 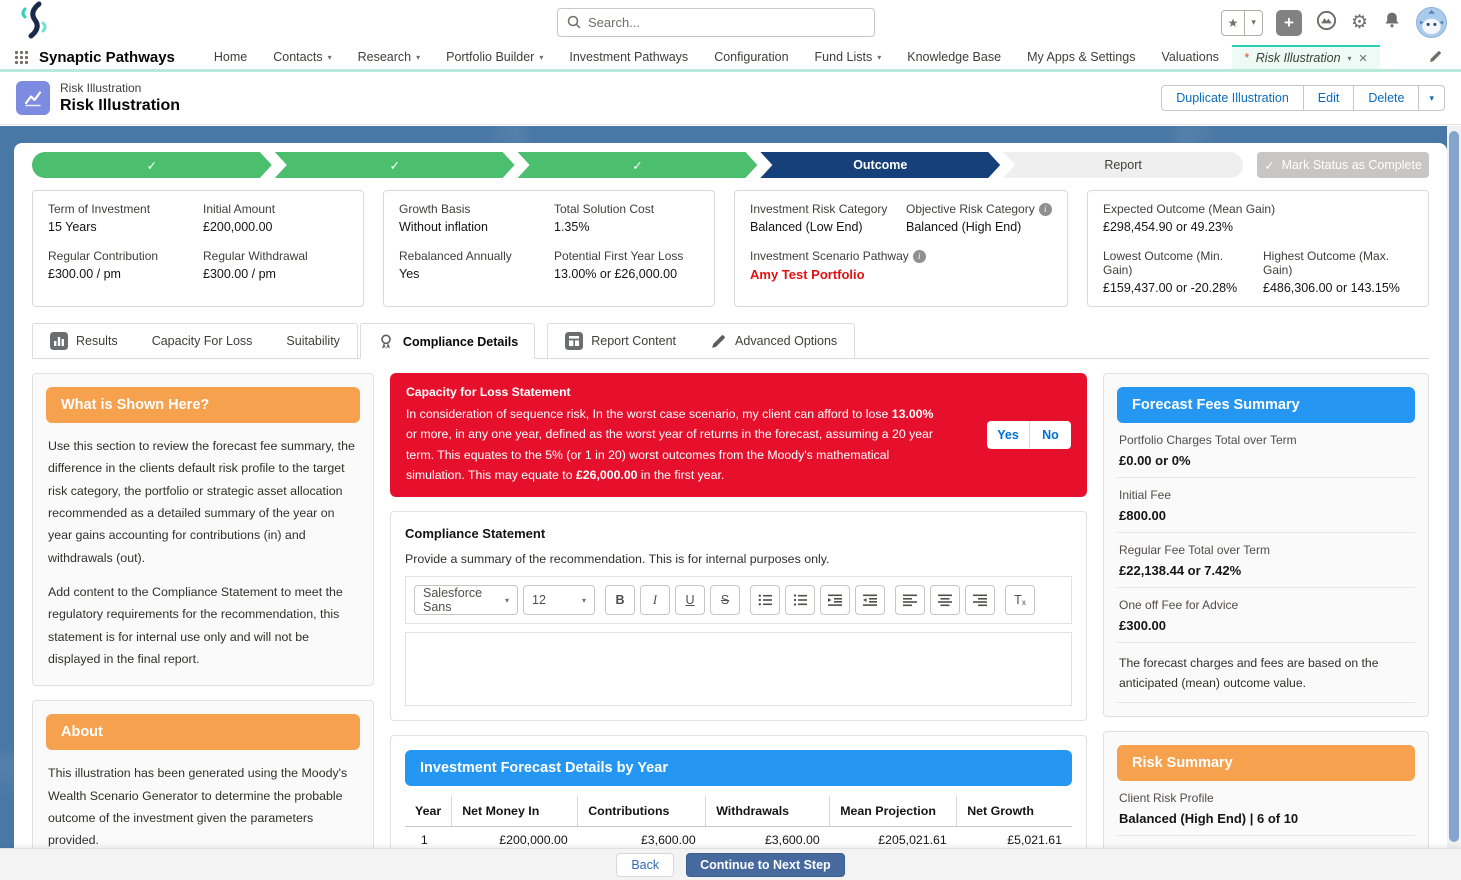 I want to click on field-label: Objective Risk Category i, so click(x=979, y=209).